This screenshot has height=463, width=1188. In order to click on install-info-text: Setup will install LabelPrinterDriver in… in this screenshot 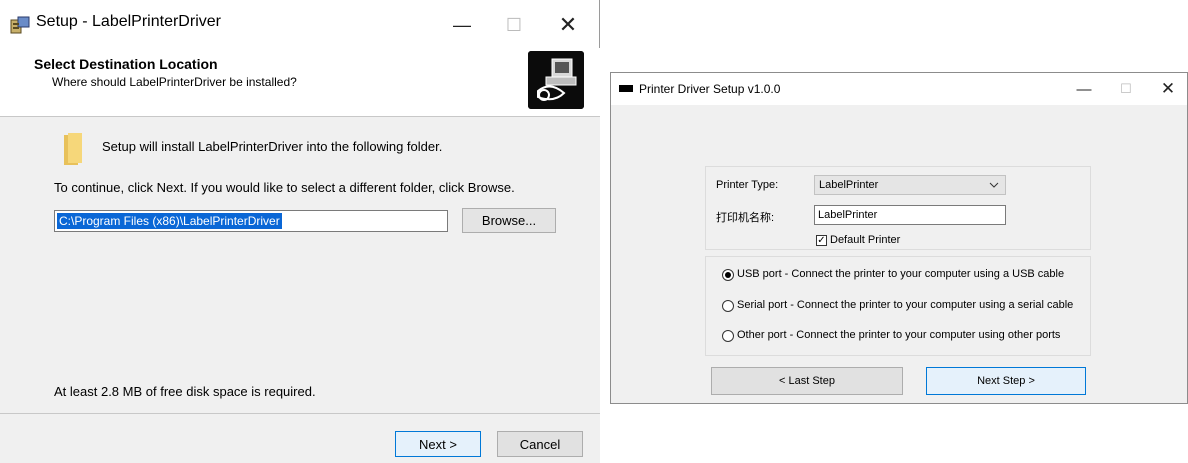, I will do `click(272, 146)`.